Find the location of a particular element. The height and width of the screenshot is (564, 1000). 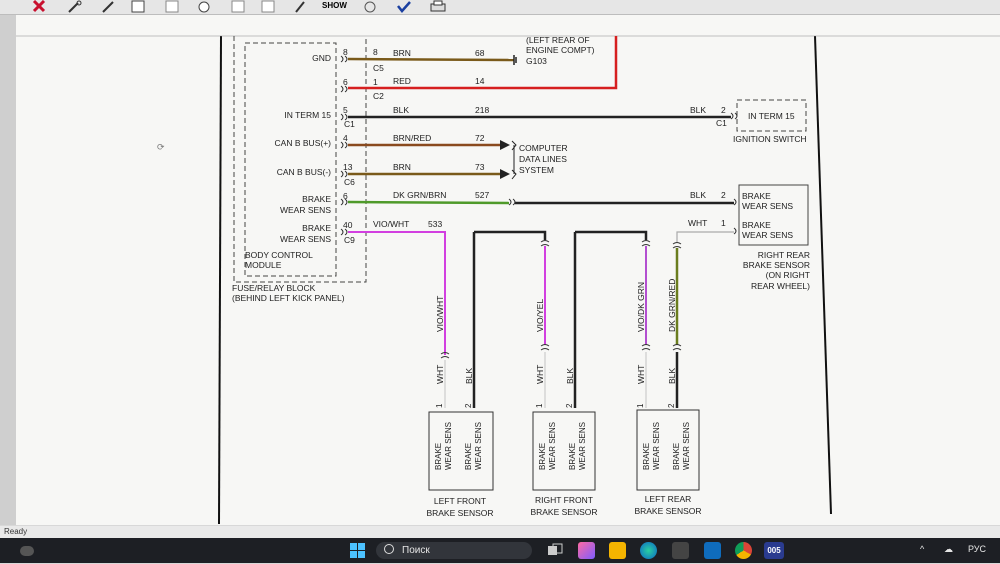

pin-number: 2 is located at coordinates (569, 405).